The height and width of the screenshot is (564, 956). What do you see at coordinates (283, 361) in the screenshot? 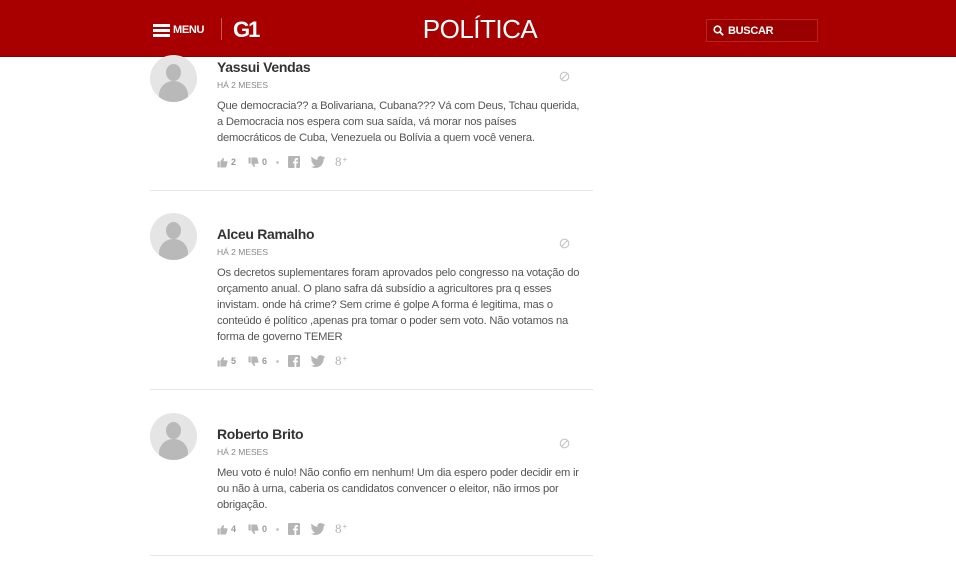
I see `comment-actions: 5 6 8 +` at bounding box center [283, 361].